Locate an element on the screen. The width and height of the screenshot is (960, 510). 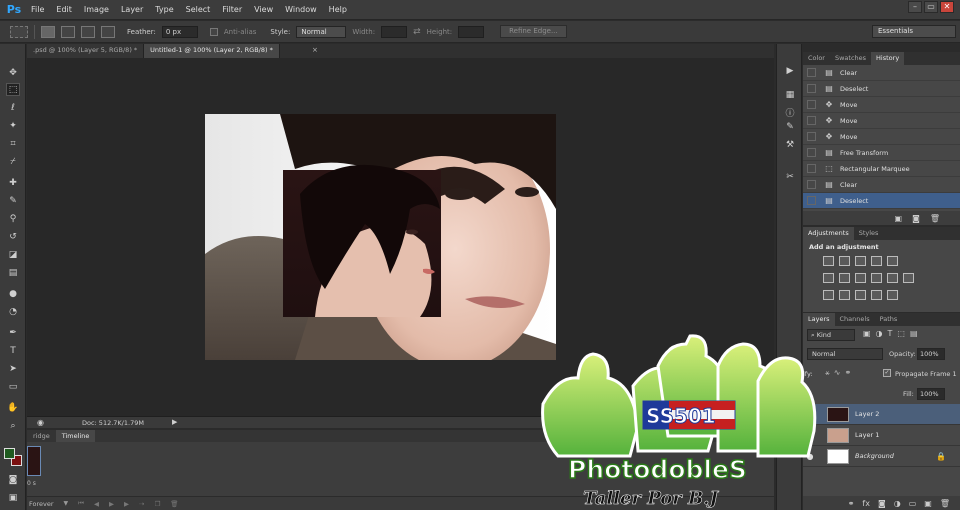
new-document-from-state-icon: ▣ is located at coordinates (899, 218).